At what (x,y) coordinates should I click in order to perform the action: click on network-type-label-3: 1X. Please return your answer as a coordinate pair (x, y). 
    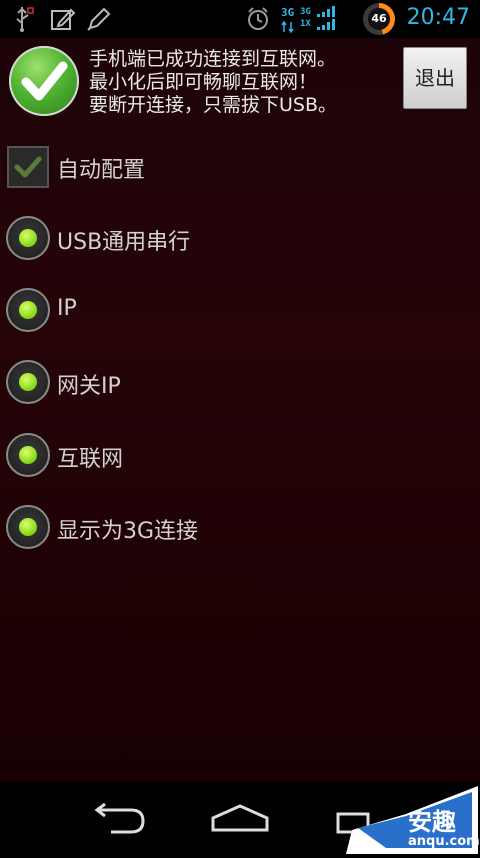
    Looking at the image, I should click on (305, 24).